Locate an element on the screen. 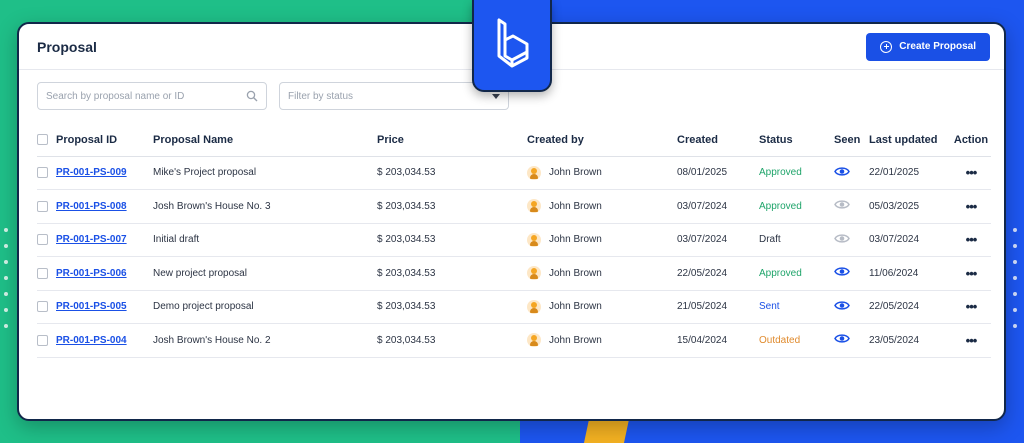 The height and width of the screenshot is (443, 1024). brand-logo is located at coordinates (512, 46).